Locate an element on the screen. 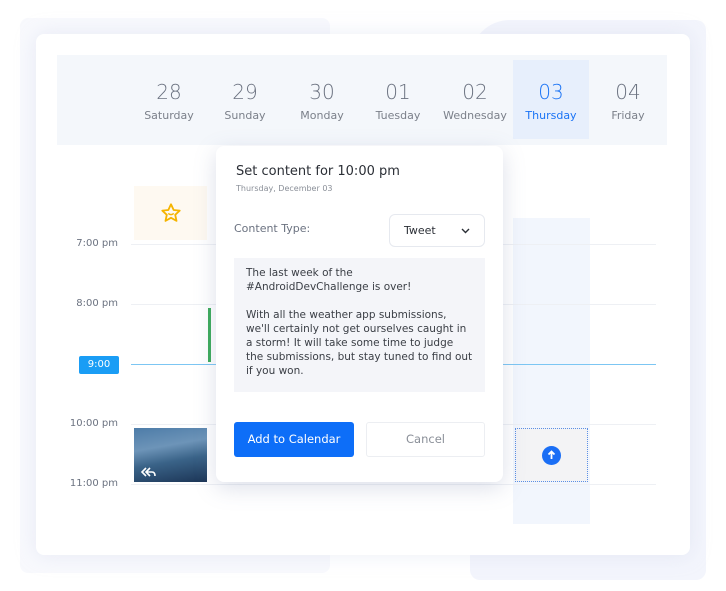  day-number: 03 is located at coordinates (551, 92).